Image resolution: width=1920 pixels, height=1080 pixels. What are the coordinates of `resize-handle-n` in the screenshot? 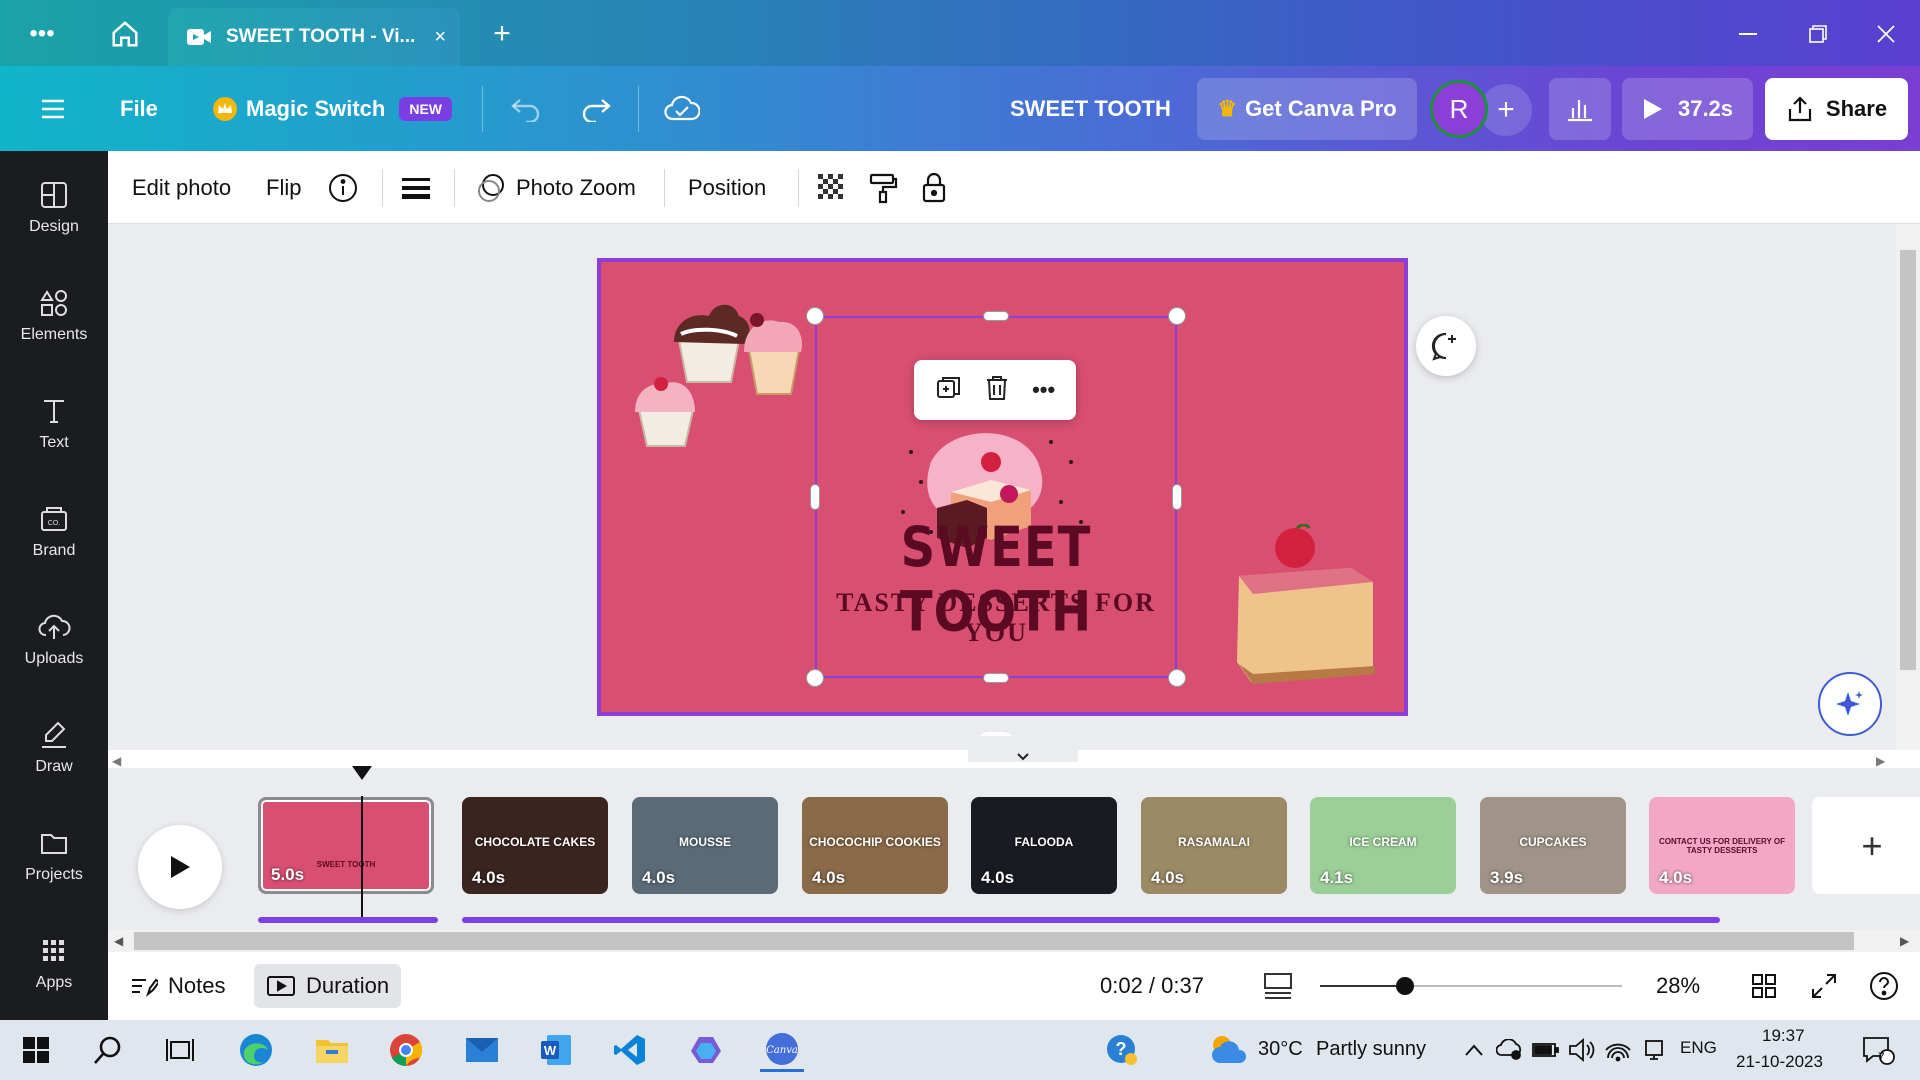 It's located at (996, 316).